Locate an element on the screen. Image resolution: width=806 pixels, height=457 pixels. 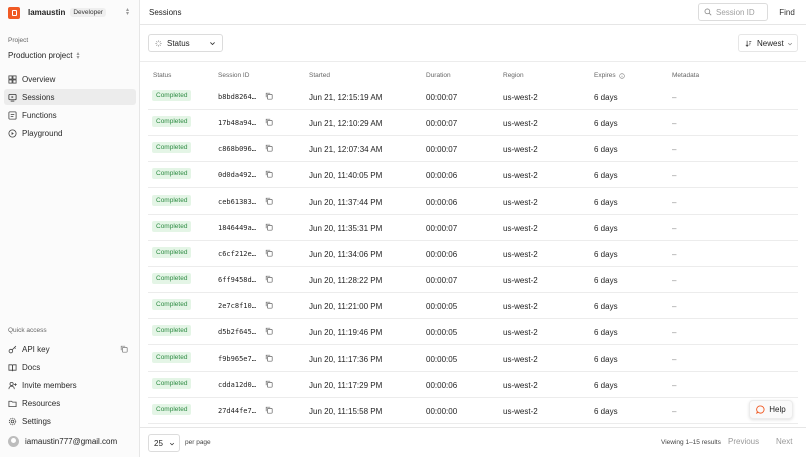
search-input is located at coordinates (741, 12).